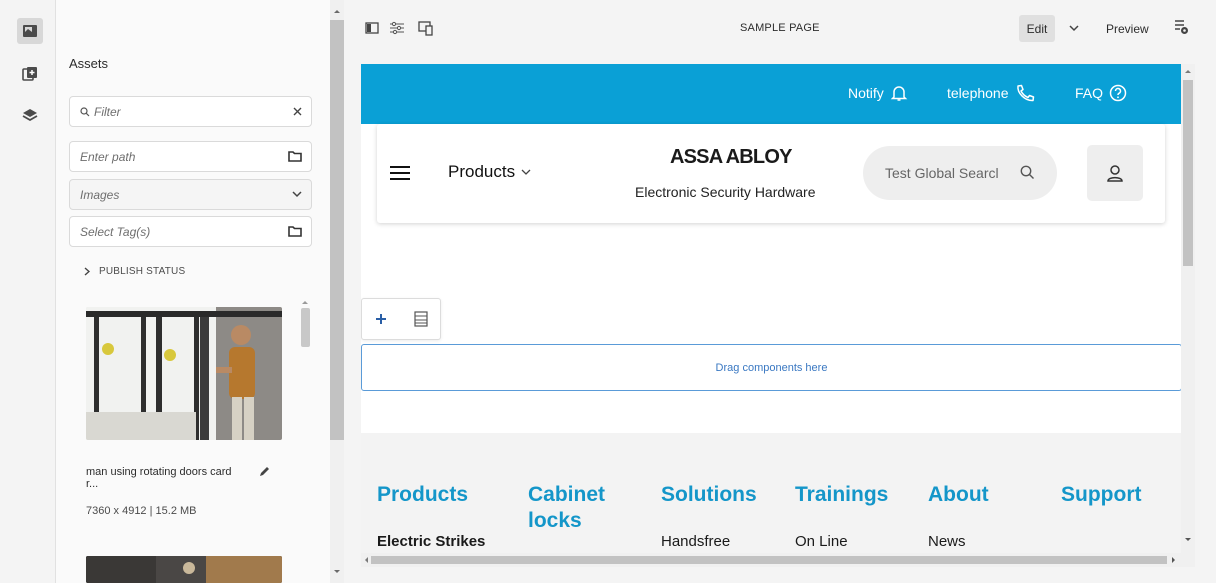 This screenshot has width=1216, height=583. Describe the element at coordinates (400, 173) in the screenshot. I see `menu-icon` at that location.